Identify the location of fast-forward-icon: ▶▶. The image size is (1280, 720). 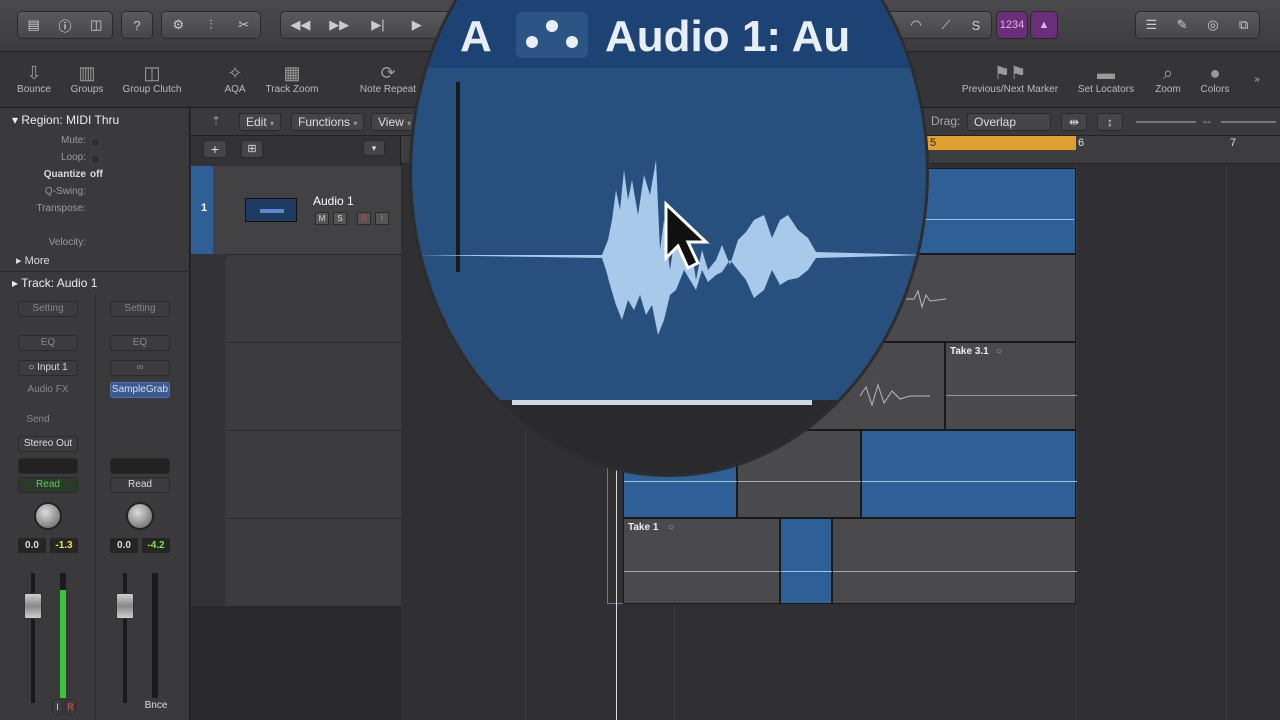
(339, 25).